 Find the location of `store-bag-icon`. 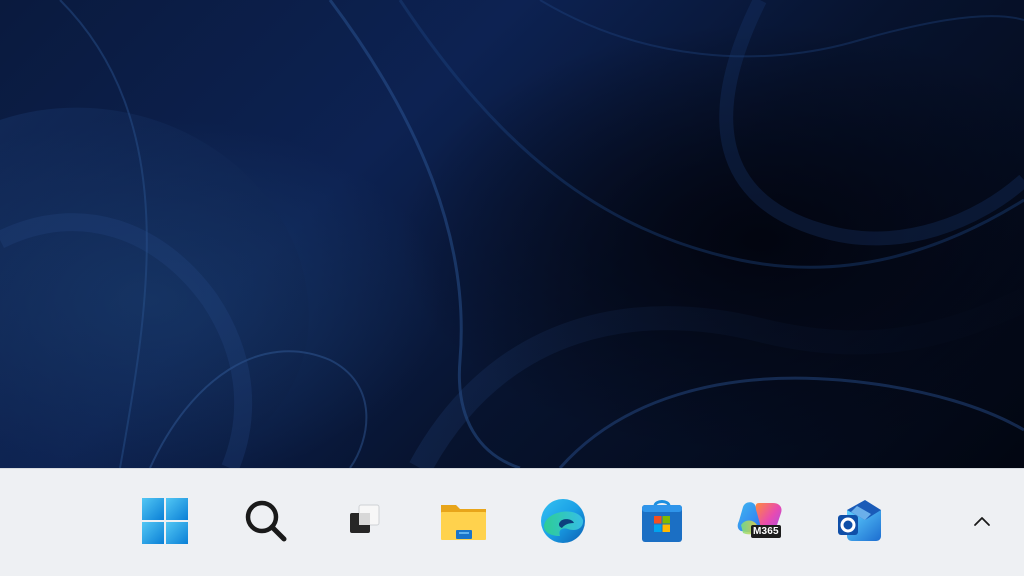

store-bag-icon is located at coordinates (662, 521).